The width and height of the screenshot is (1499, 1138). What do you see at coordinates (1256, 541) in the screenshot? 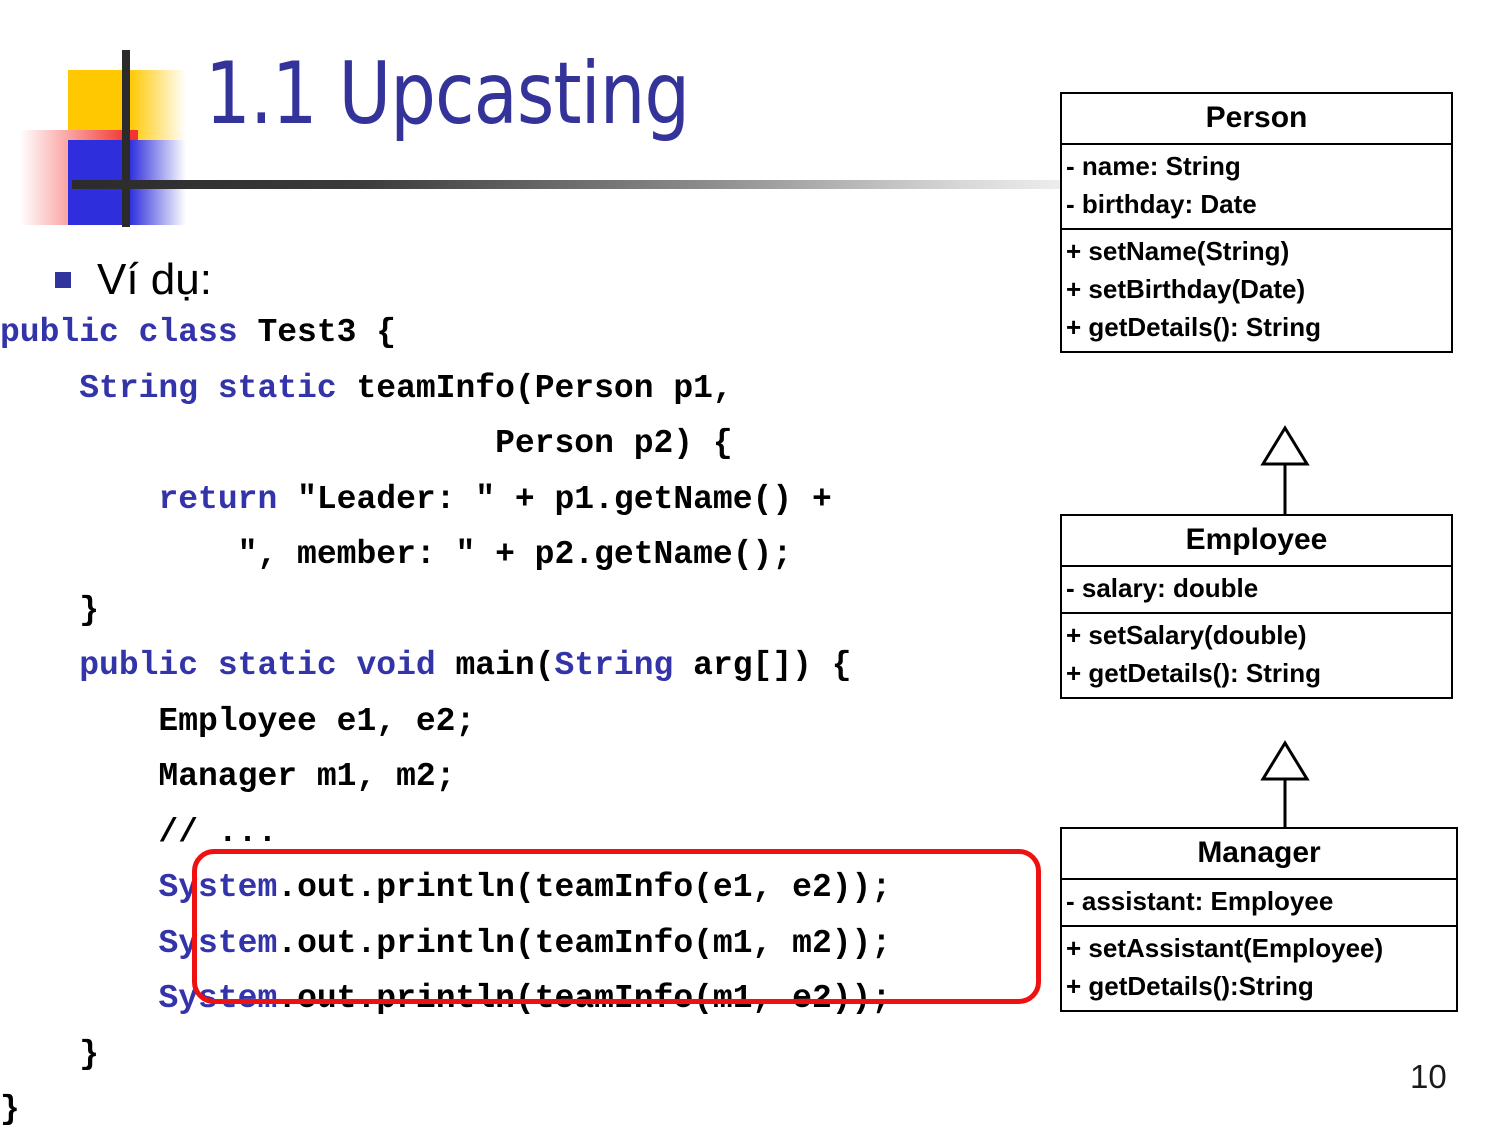
I see `uml-class-name: Employee` at bounding box center [1256, 541].